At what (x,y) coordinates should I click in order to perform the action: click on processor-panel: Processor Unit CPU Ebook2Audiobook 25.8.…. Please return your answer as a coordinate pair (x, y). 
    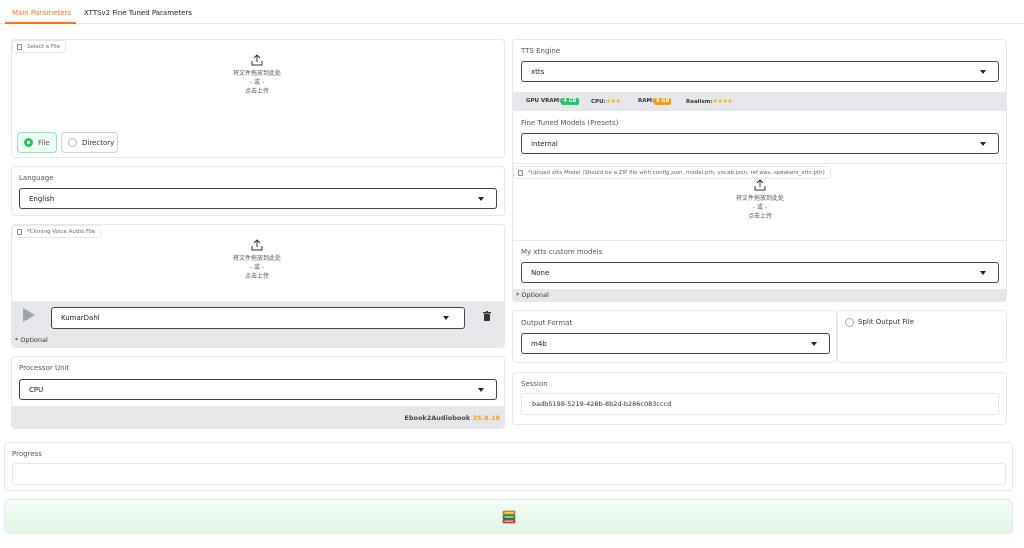
    Looking at the image, I should click on (258, 392).